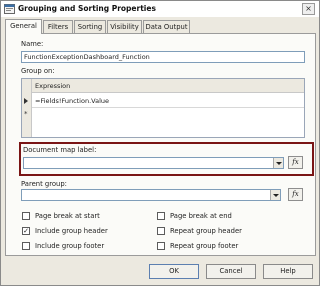 This screenshot has width=320, height=286. I want to click on dialog-icon, so click(9, 9).